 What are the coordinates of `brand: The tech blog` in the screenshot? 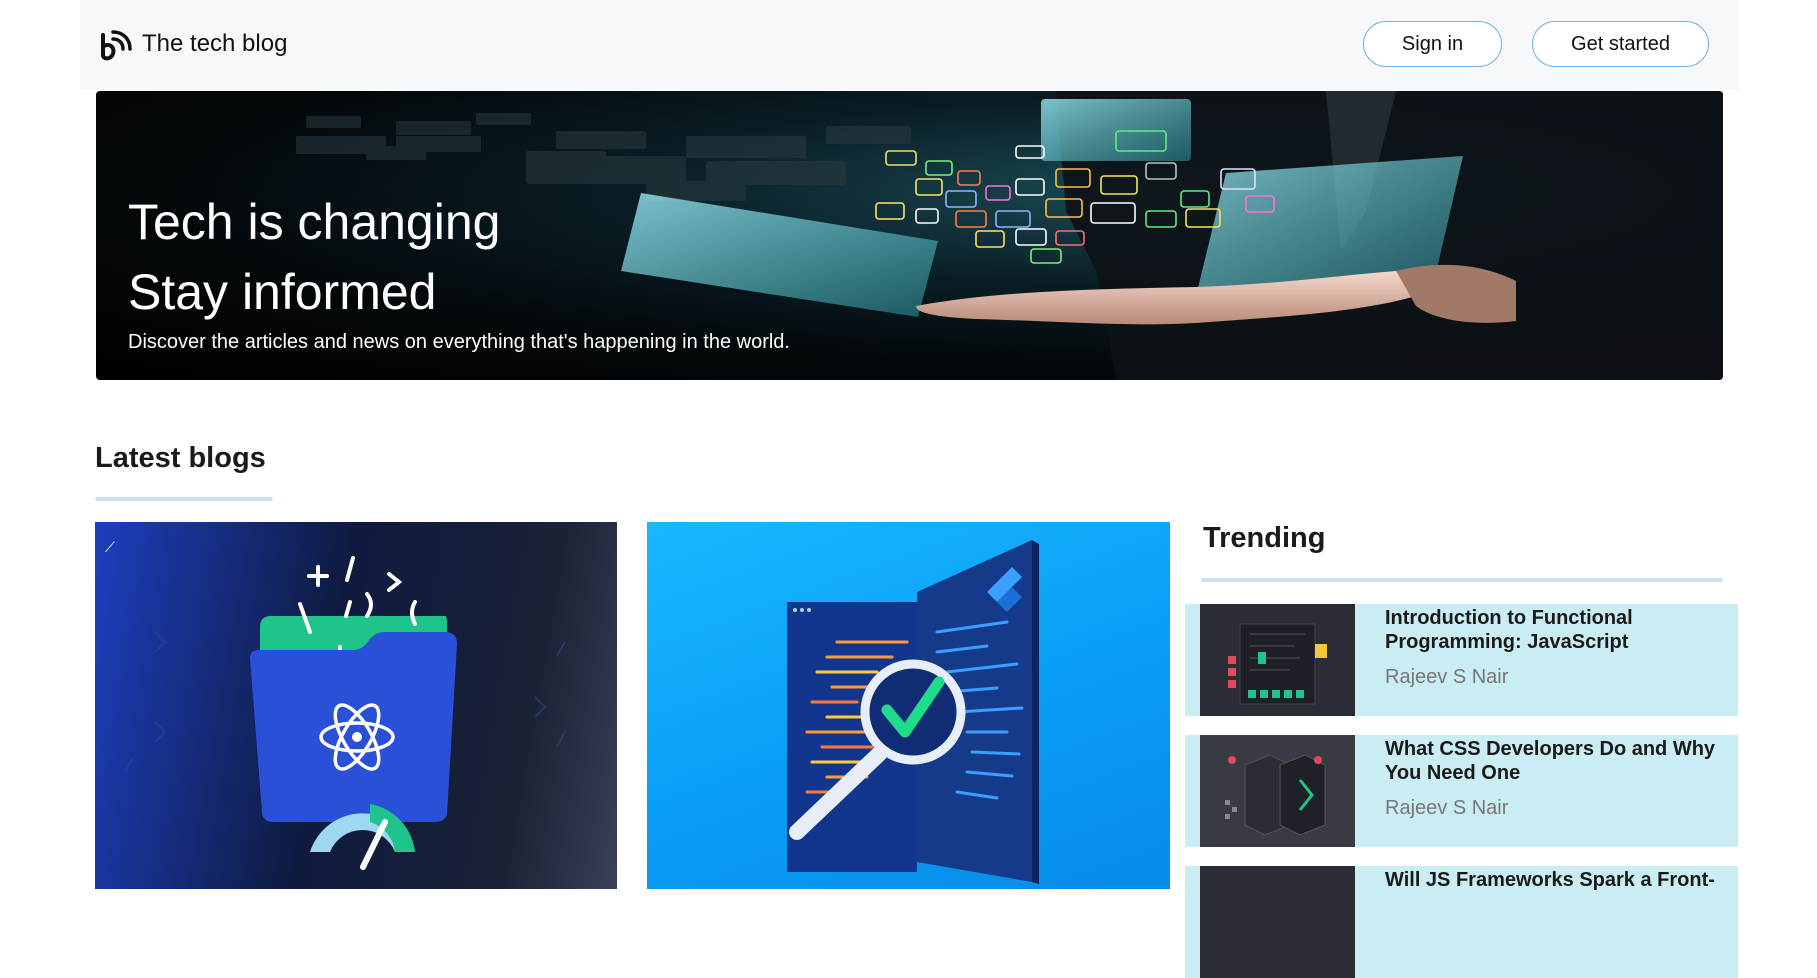 It's located at (192, 44).